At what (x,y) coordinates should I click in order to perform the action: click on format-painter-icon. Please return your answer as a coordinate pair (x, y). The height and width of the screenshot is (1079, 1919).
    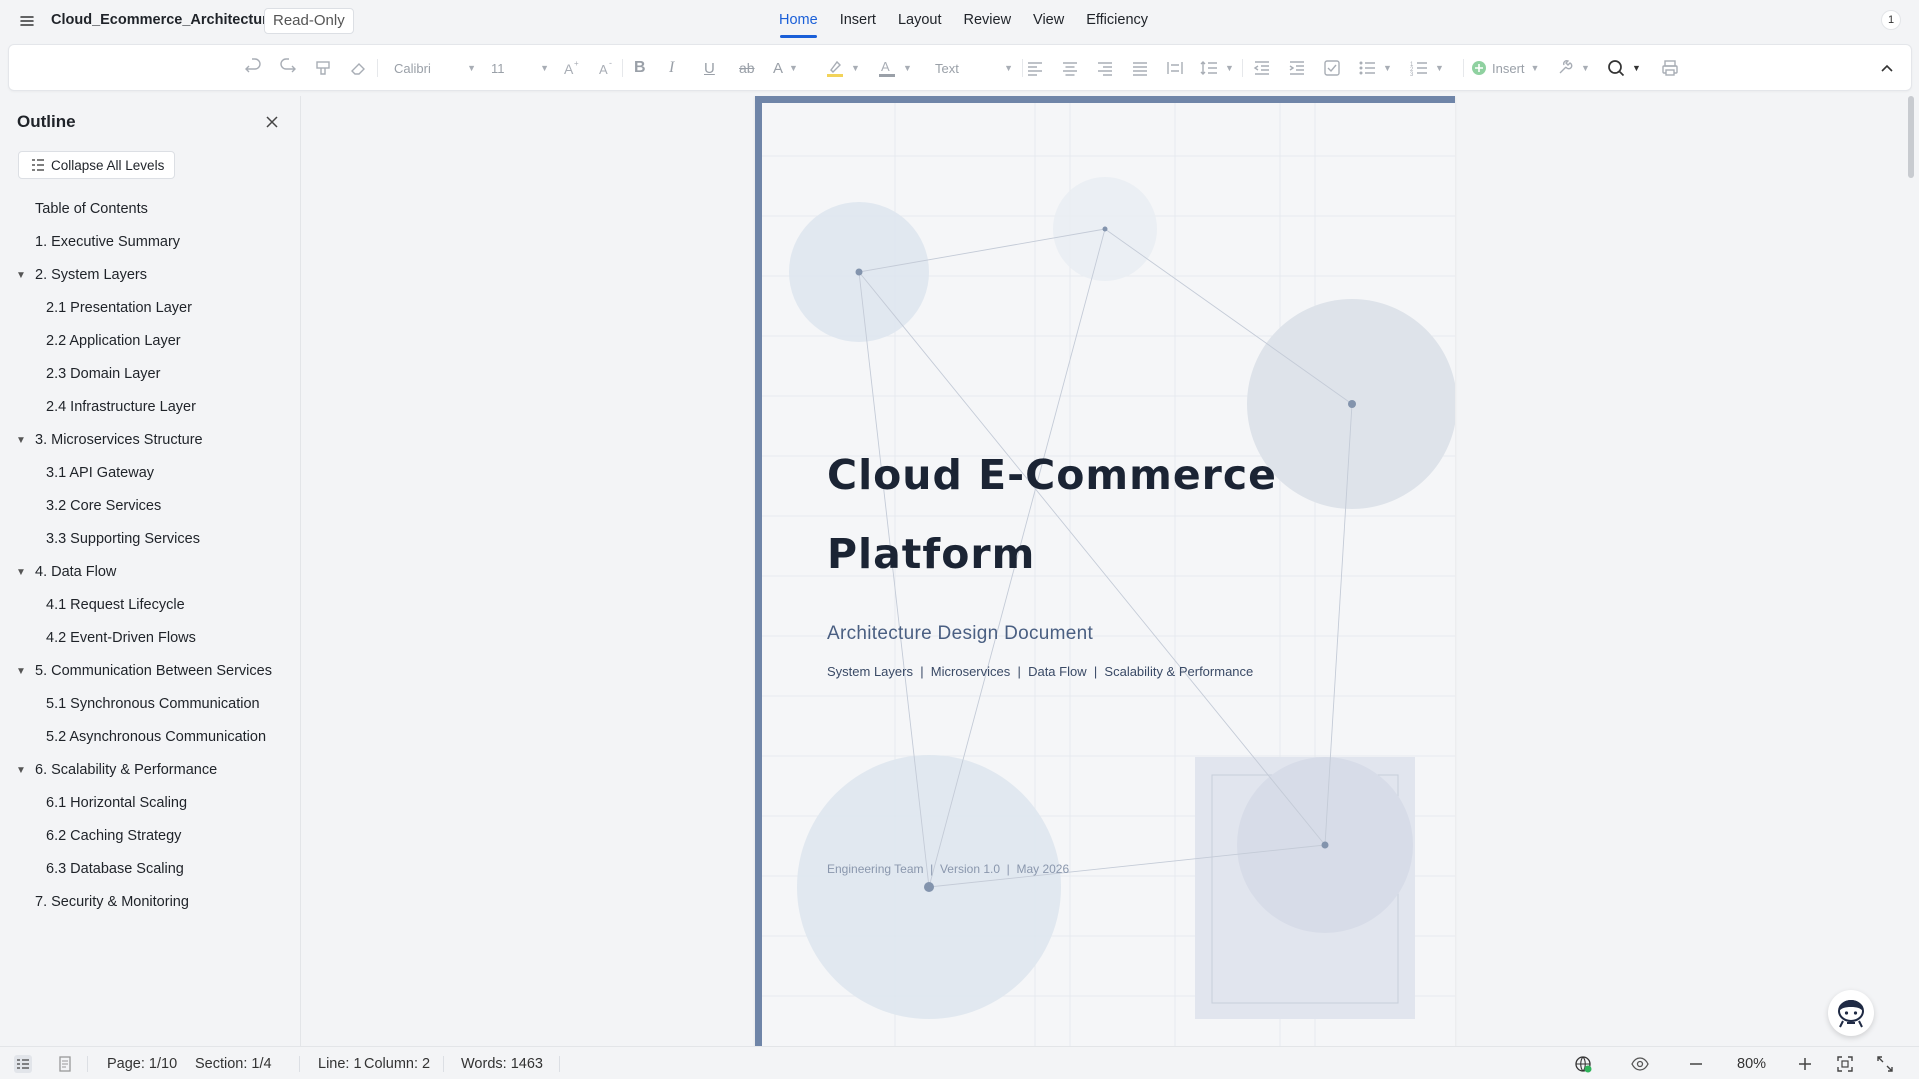
    Looking at the image, I should click on (323, 68).